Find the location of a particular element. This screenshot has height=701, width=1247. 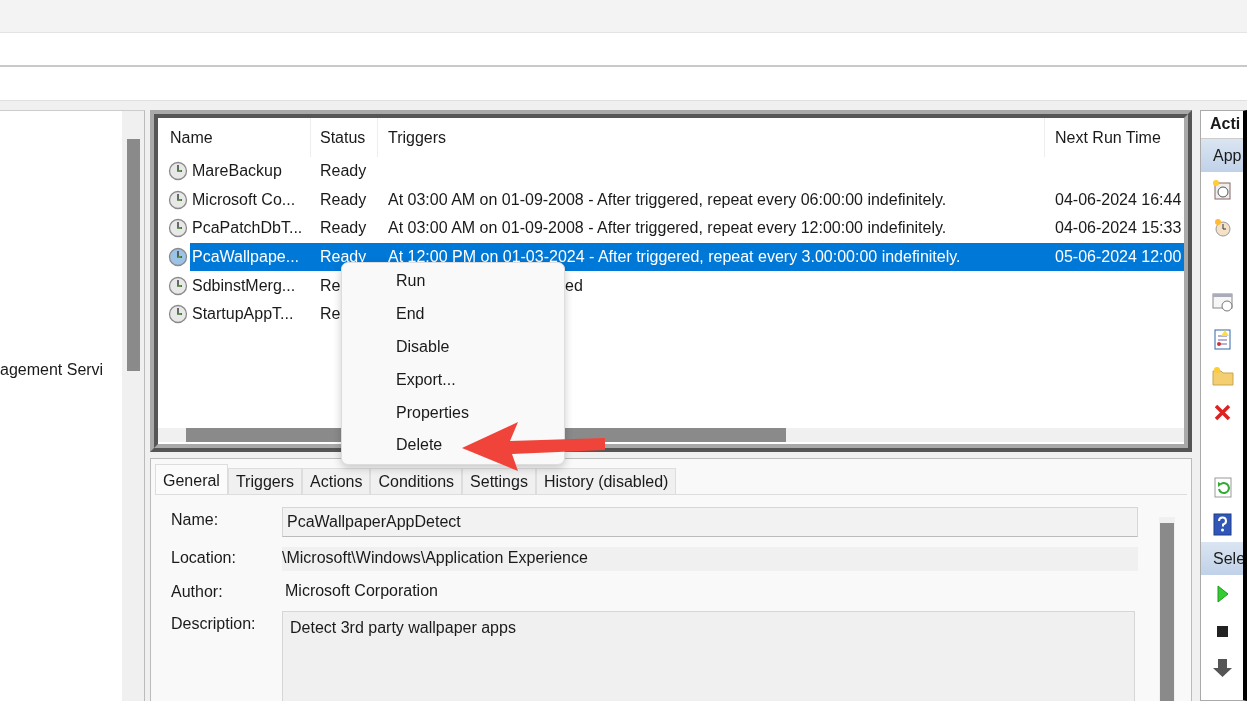

tab: Triggers is located at coordinates (264, 481).